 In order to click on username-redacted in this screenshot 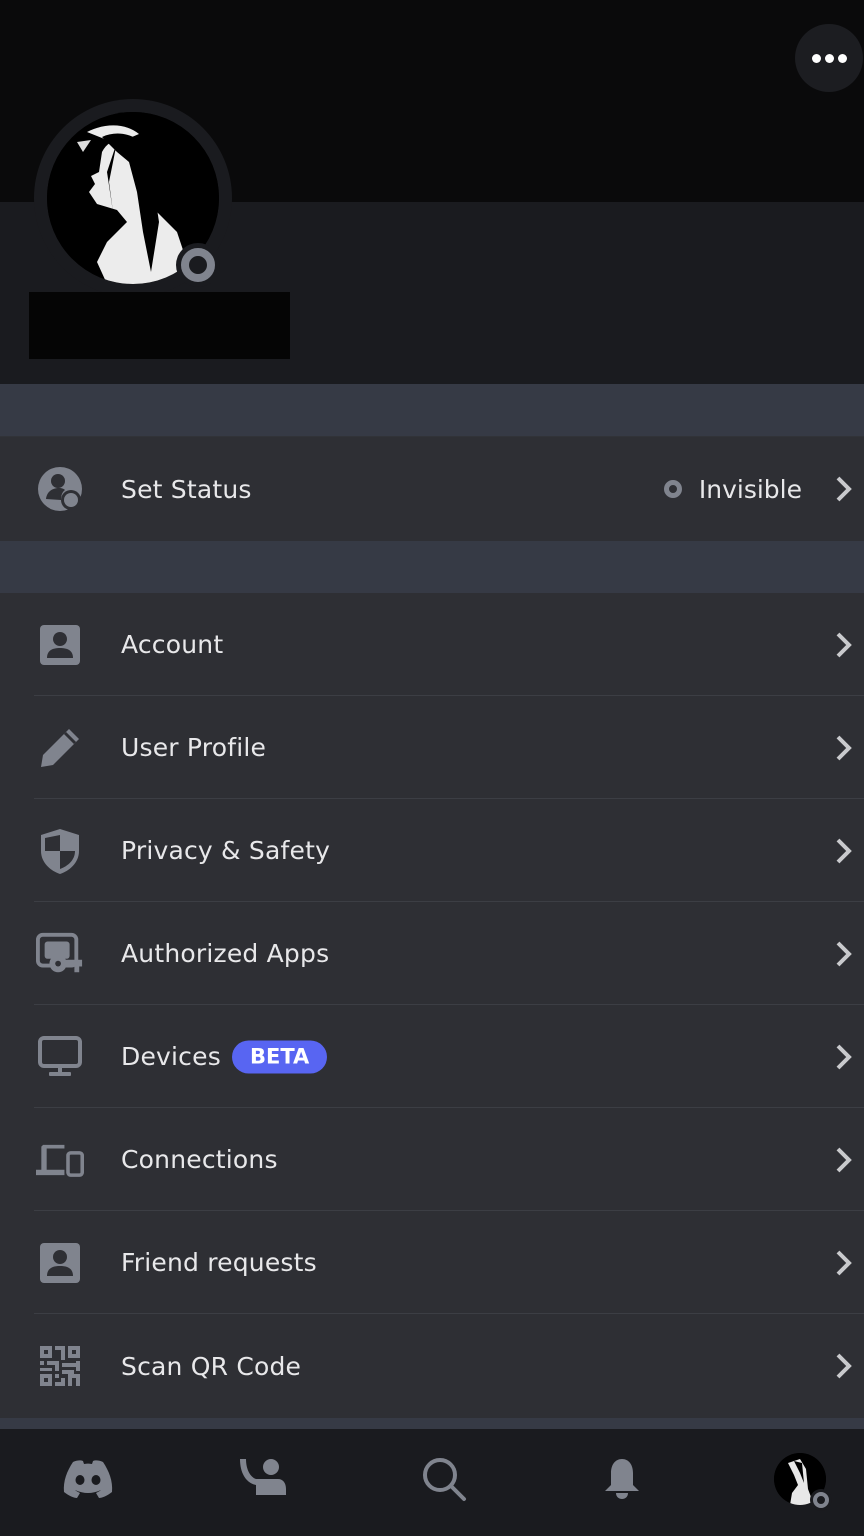, I will do `click(159, 325)`.